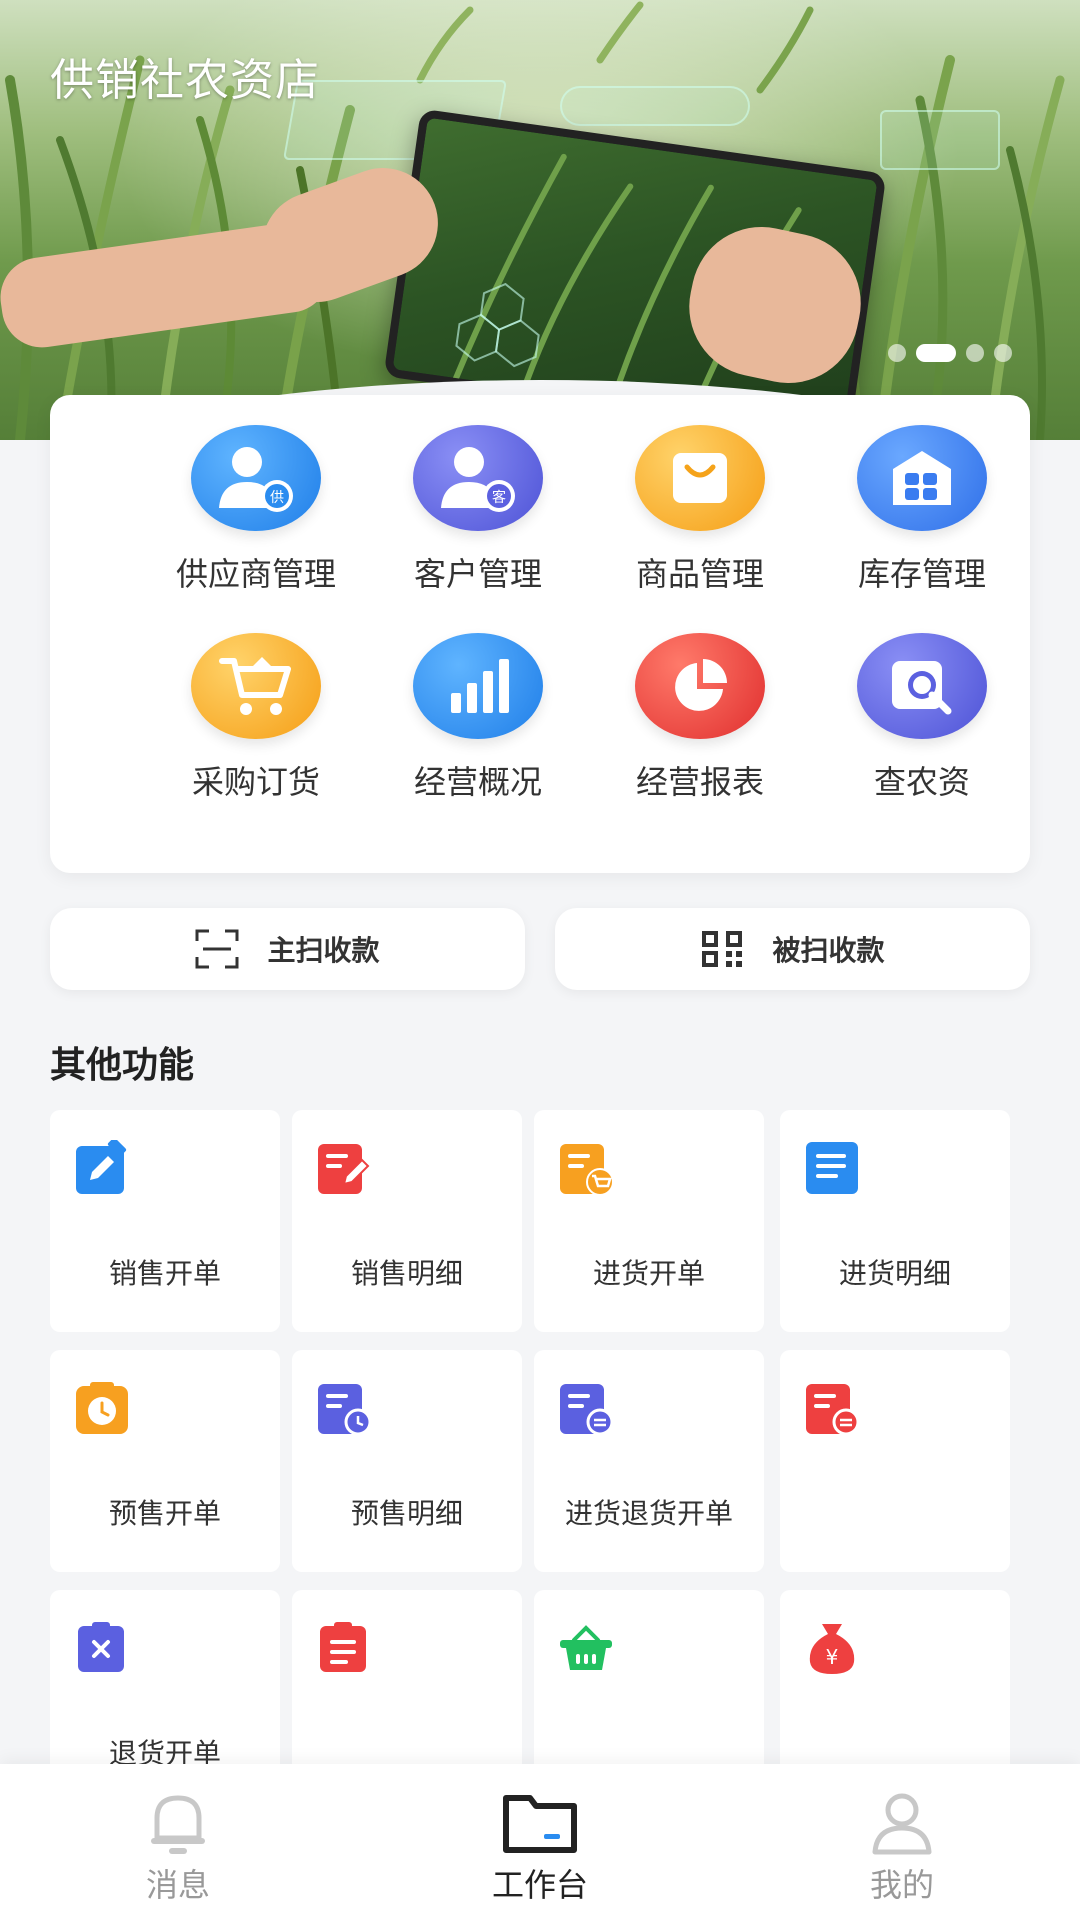 This screenshot has height=1920, width=1080. Describe the element at coordinates (833, 1410) in the screenshot. I see `doc-return-red-icon` at that location.